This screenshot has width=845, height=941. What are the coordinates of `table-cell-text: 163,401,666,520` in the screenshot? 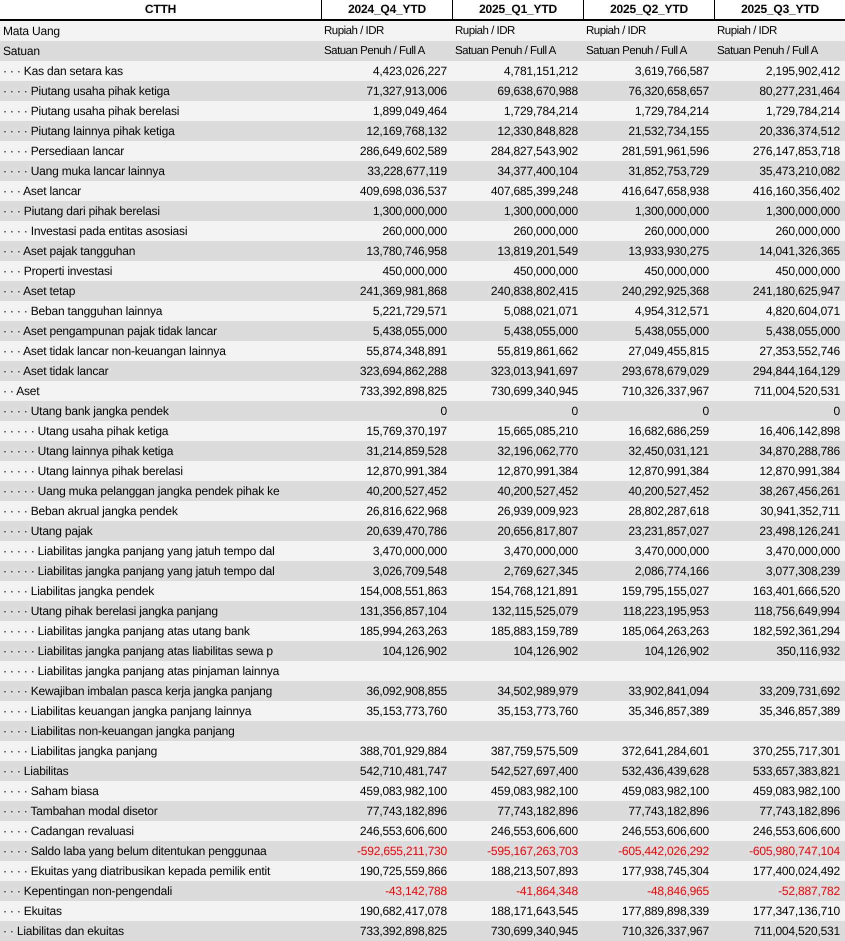 It's located at (796, 591).